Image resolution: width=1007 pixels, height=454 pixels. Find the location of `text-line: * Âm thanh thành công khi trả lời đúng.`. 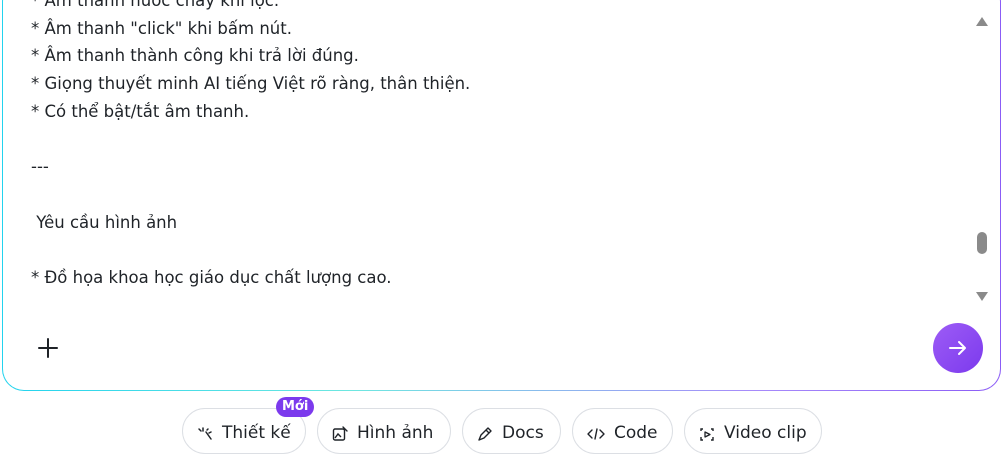

text-line: * Âm thanh thành công khi trả lời đúng. is located at coordinates (195, 56).